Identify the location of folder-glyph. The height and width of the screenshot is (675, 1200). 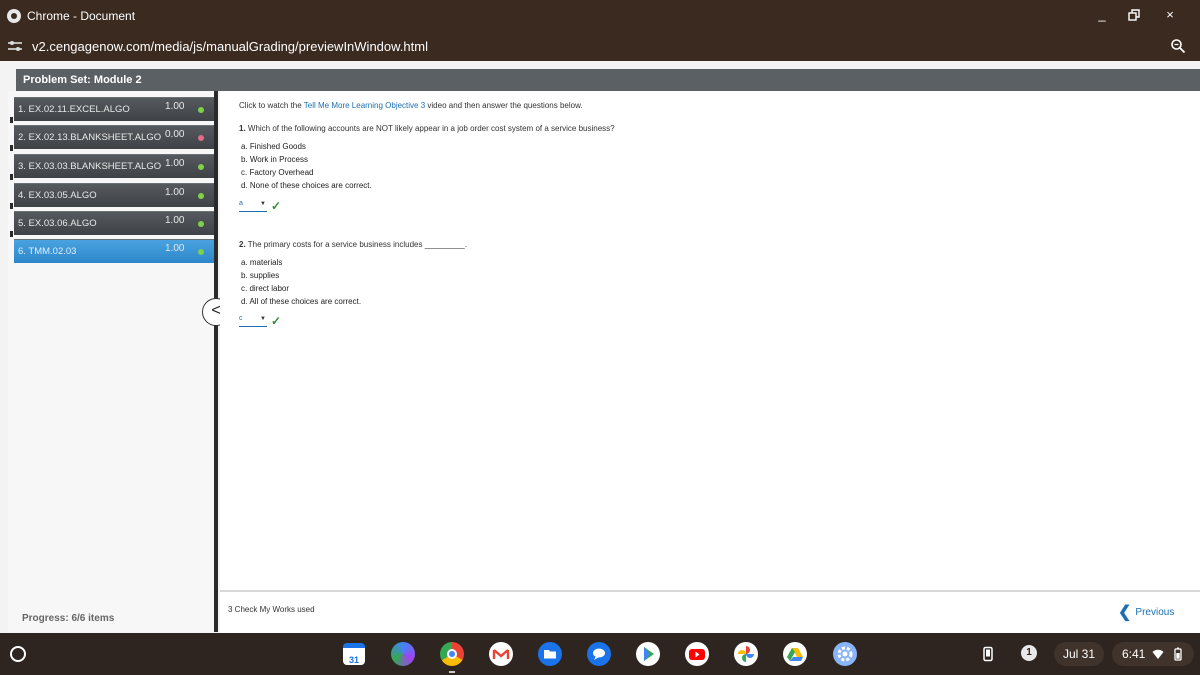
(550, 654).